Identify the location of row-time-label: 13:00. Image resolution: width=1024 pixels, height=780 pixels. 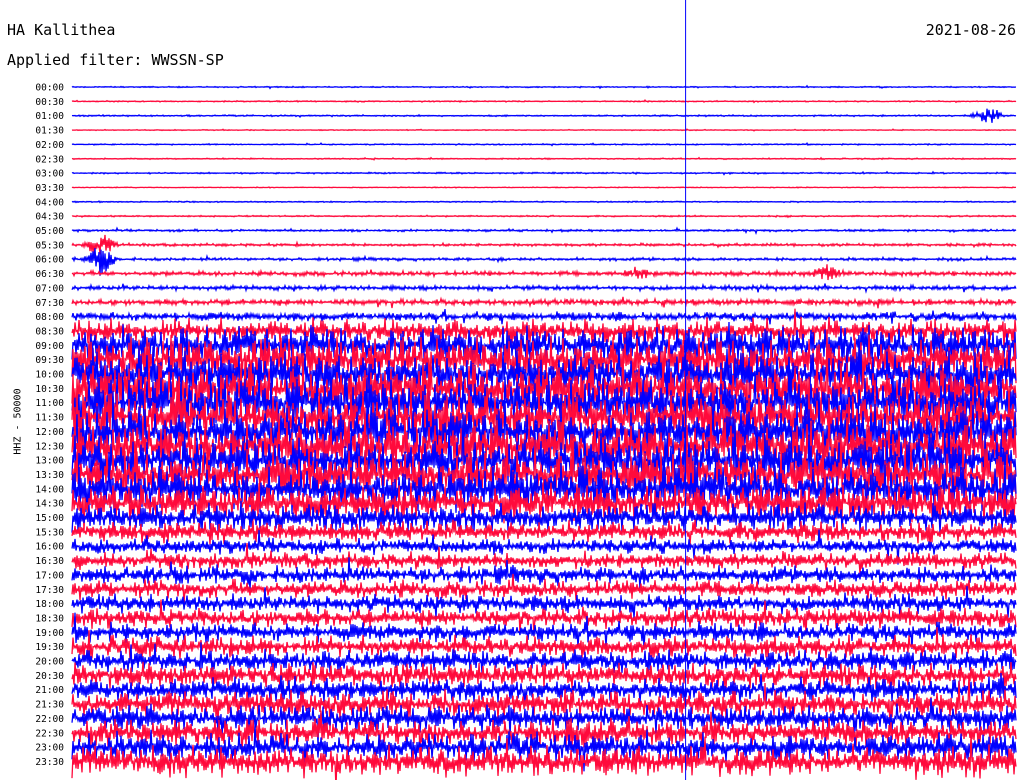
(49, 461).